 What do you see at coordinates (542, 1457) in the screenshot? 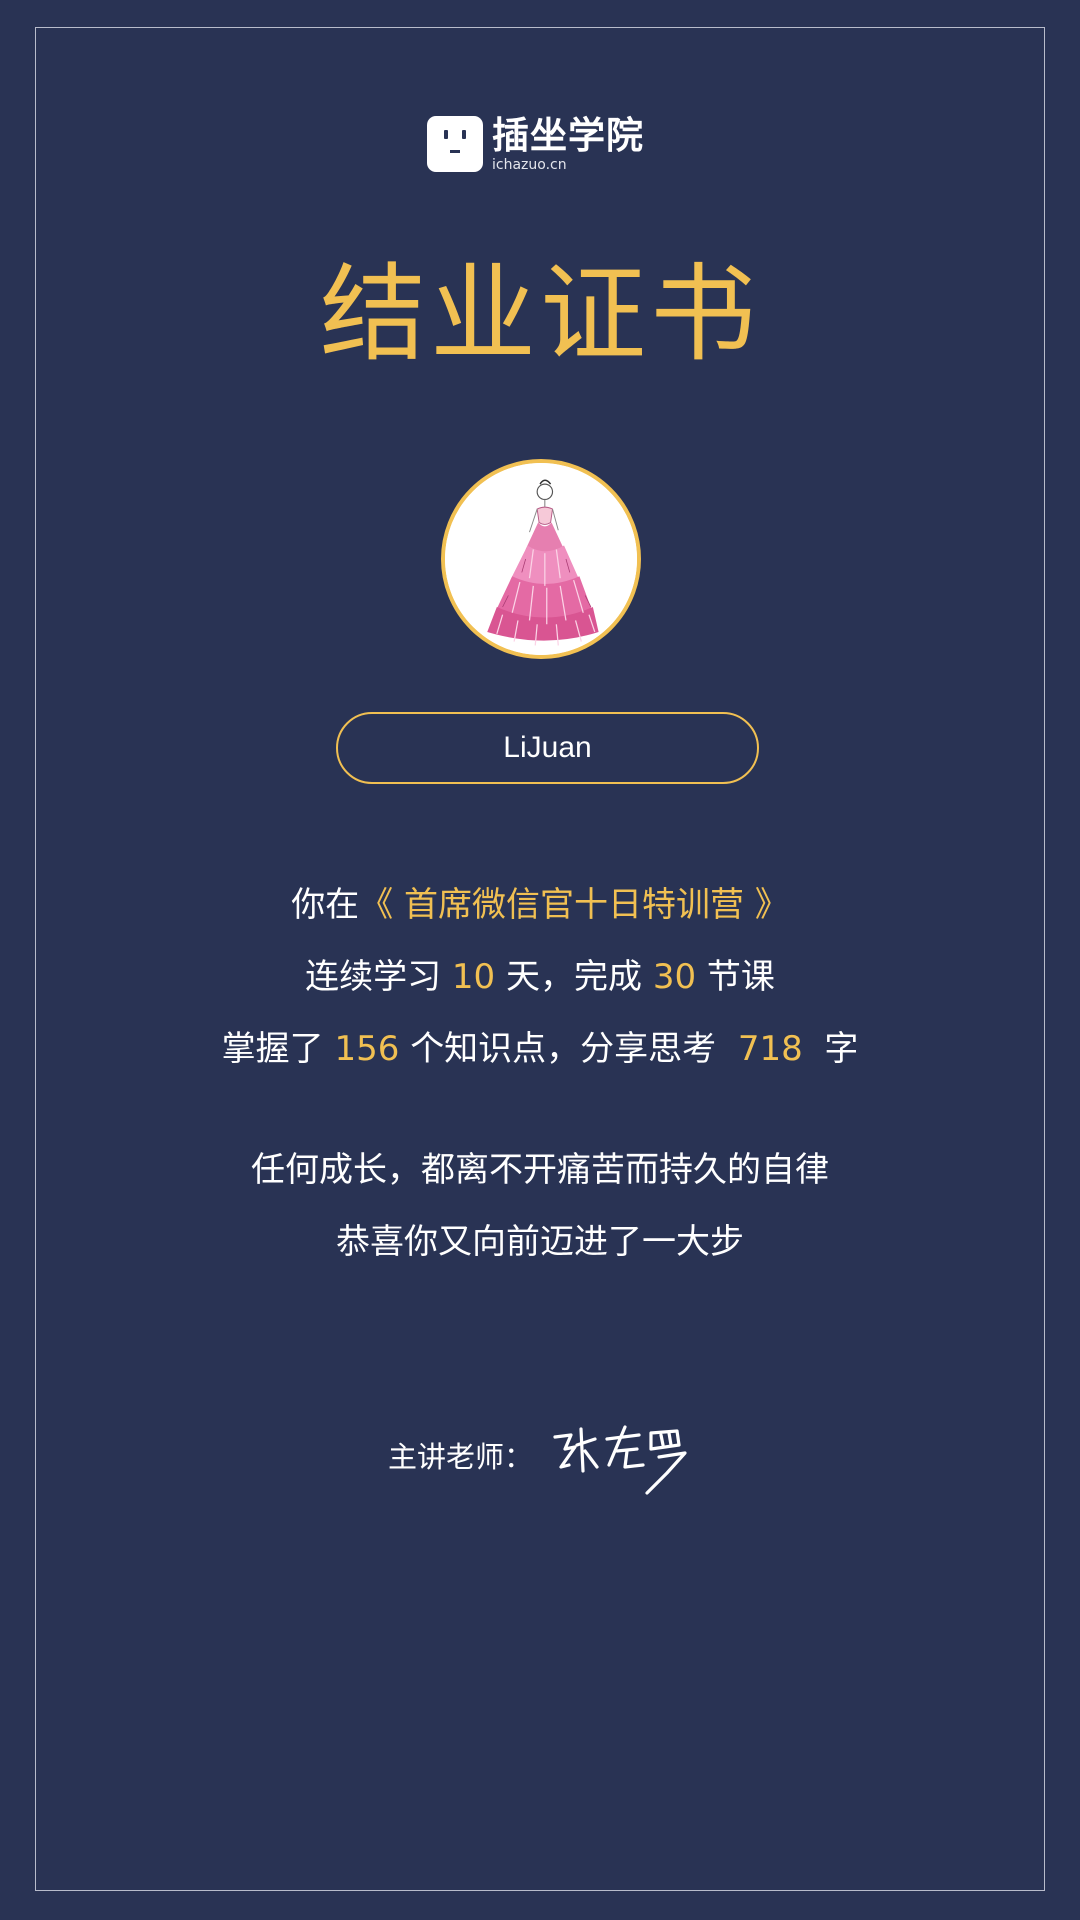
I see `teacher-signature-block: 主讲老师：` at bounding box center [542, 1457].